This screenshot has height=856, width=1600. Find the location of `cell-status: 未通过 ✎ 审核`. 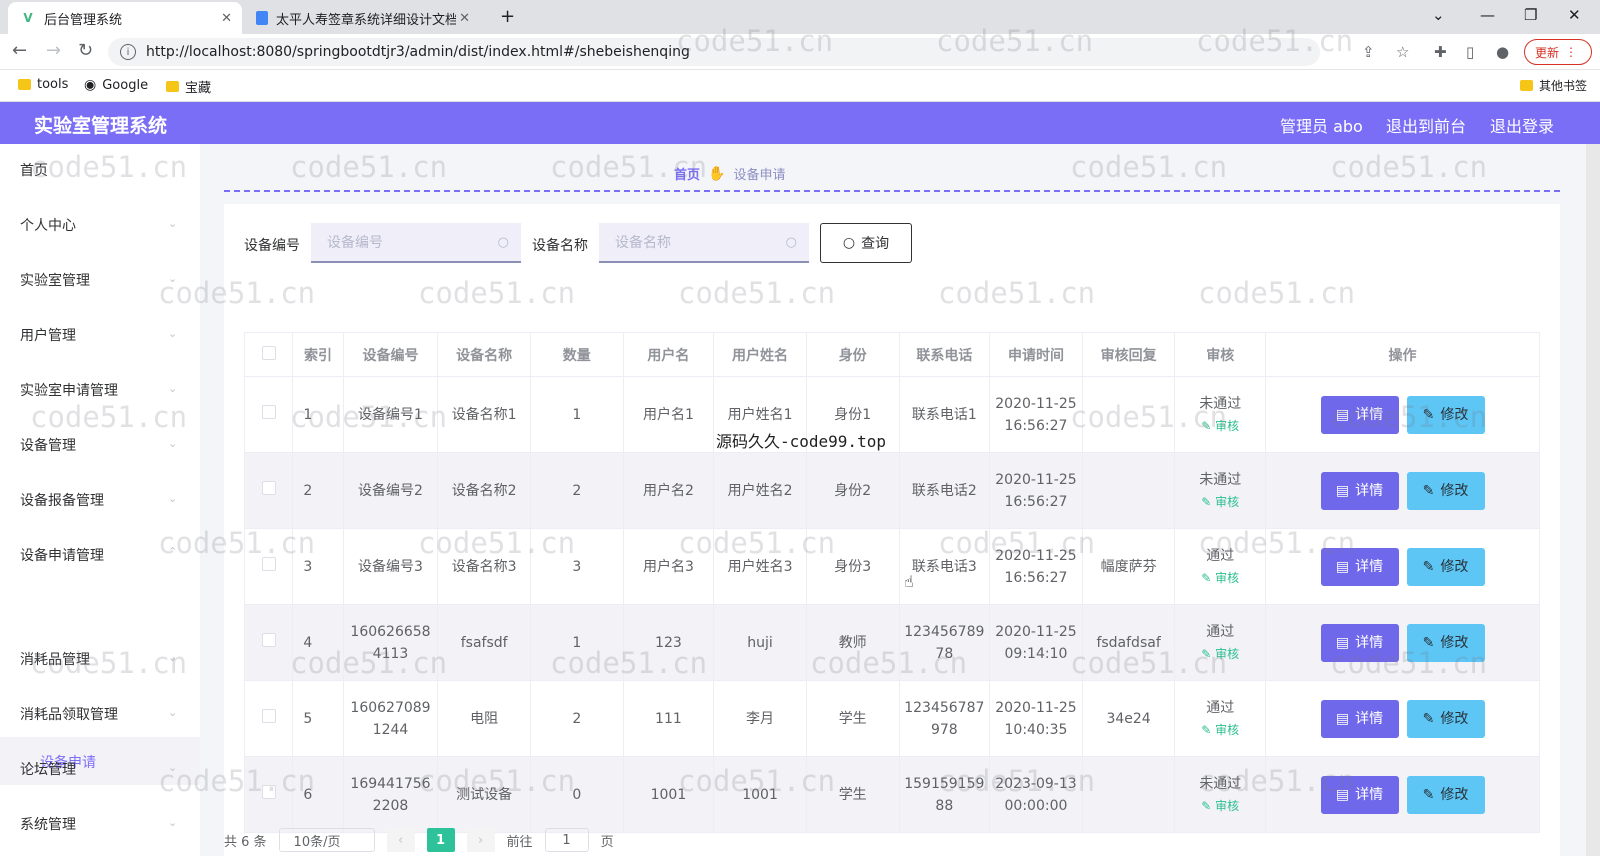

cell-status: 未通过 ✎ 审核 is located at coordinates (1220, 794).